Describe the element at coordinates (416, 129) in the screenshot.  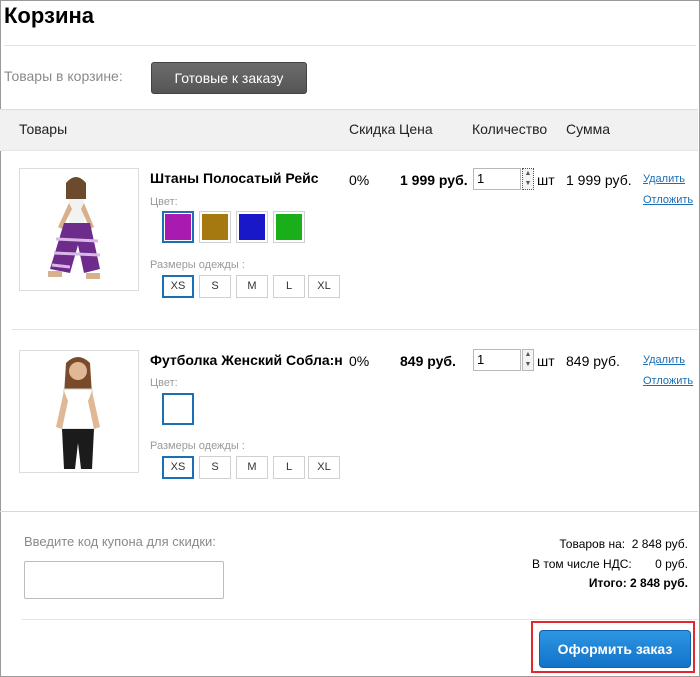
I see `header-price: Цена` at that location.